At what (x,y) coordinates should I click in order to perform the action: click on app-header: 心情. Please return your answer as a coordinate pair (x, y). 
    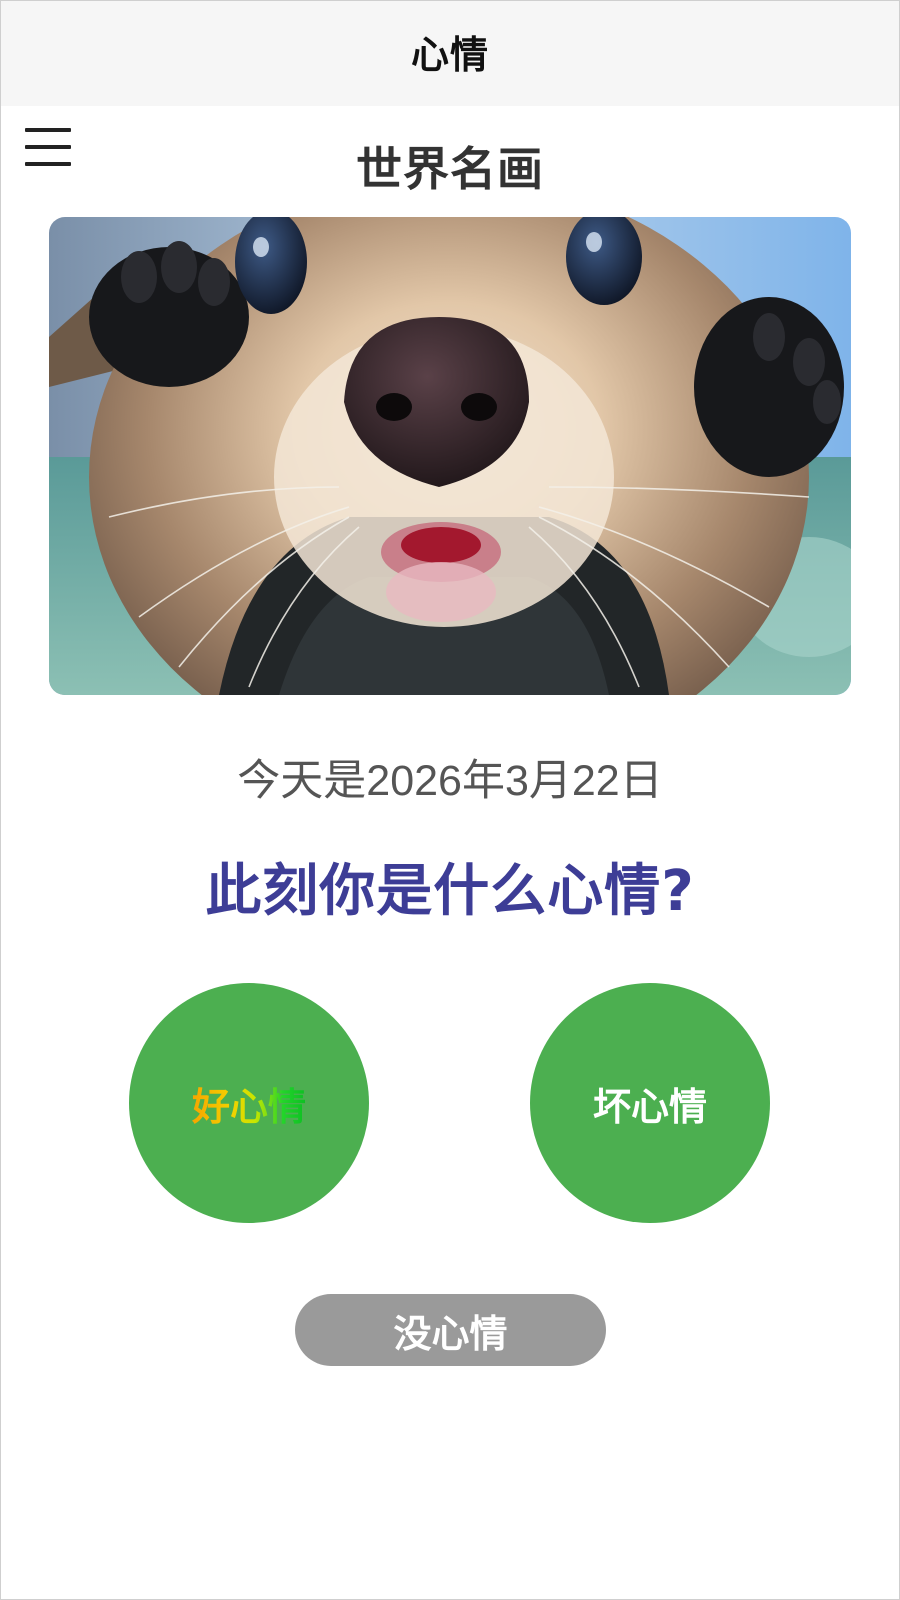
    Looking at the image, I should click on (450, 53).